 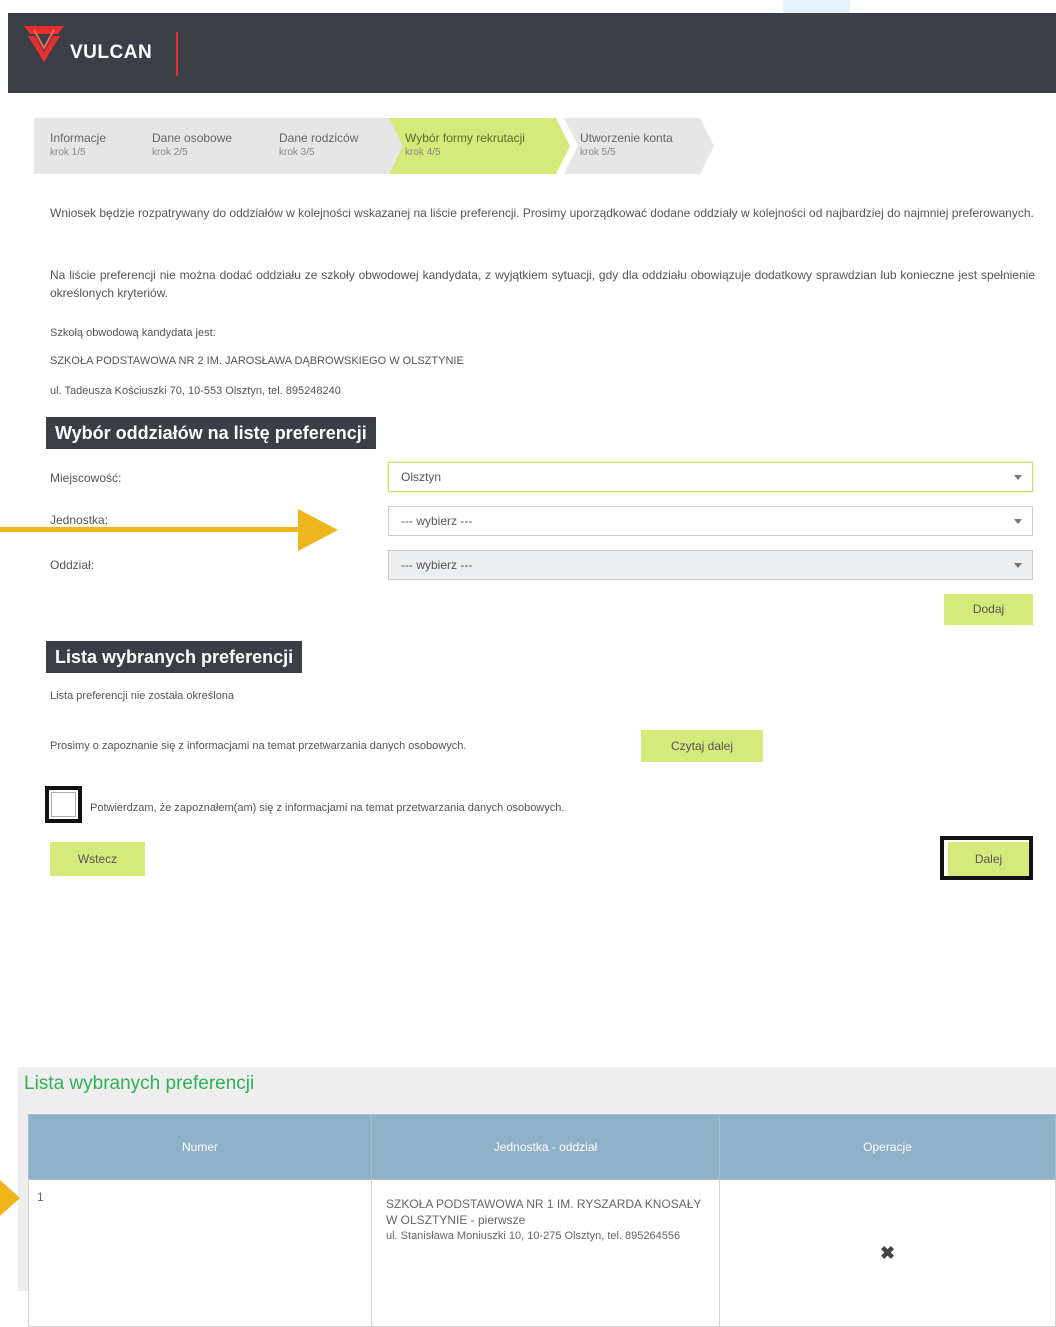 I want to click on confirm-checkbox, so click(x=63, y=804).